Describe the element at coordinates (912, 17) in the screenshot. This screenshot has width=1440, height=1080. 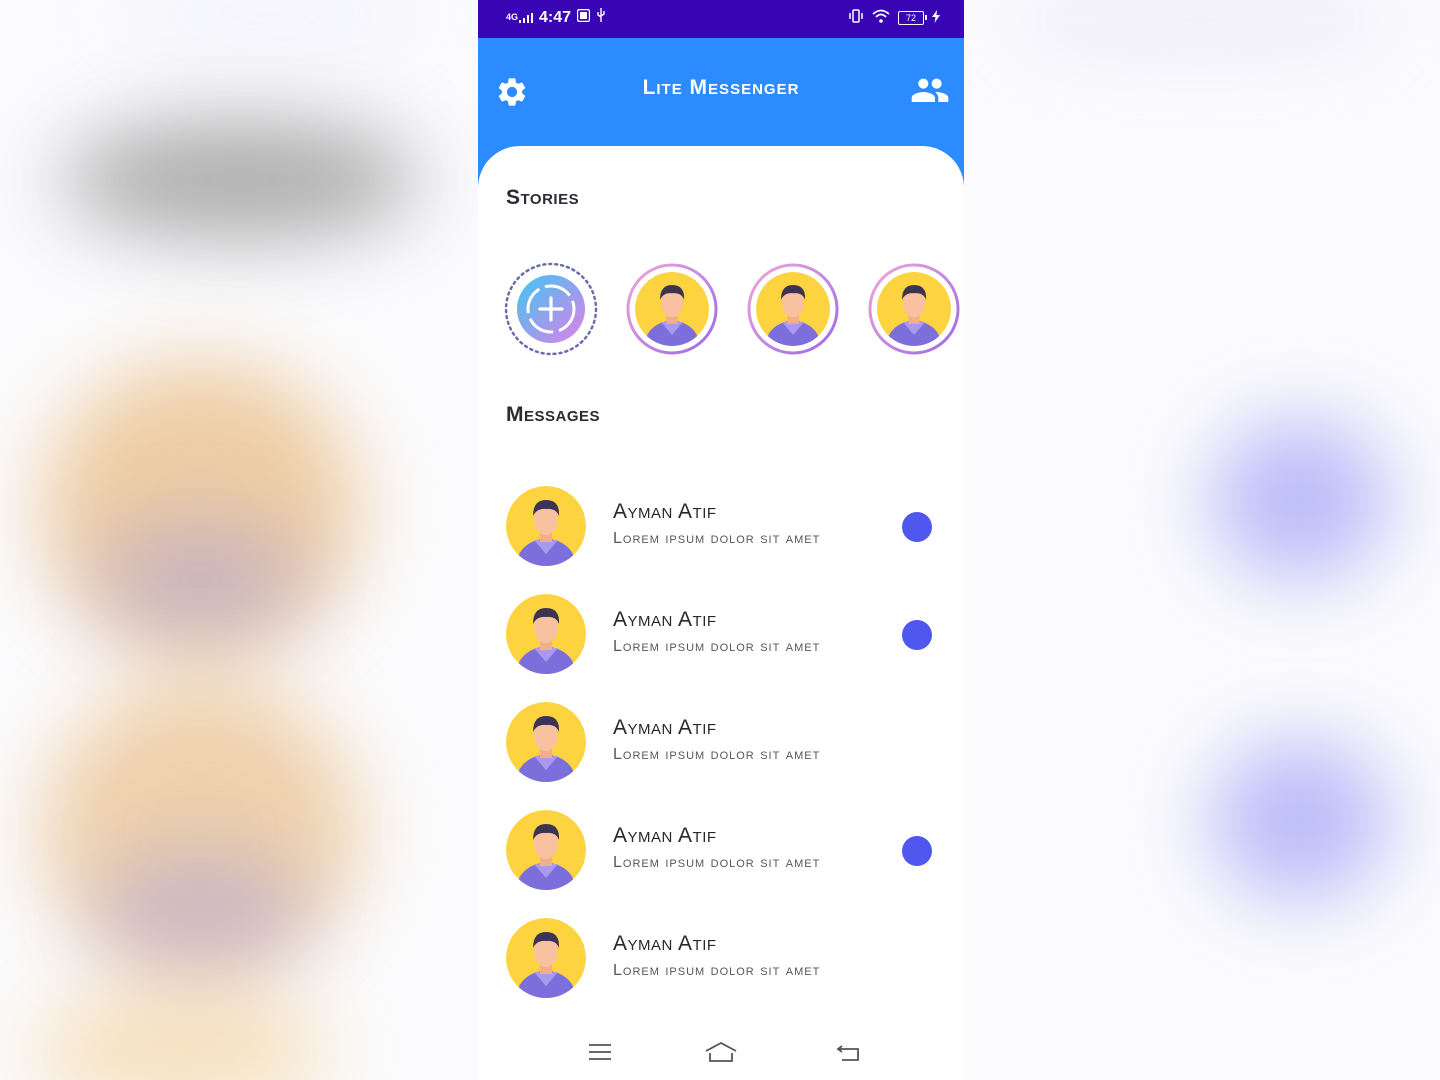
I see `battery-icon: 72` at that location.